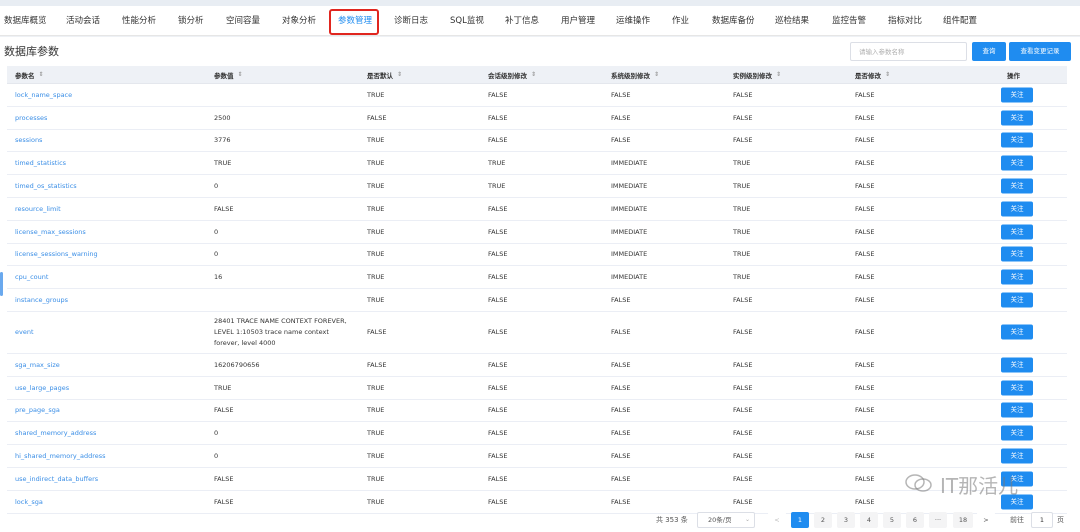 The height and width of the screenshot is (532, 1080). Describe the element at coordinates (216, 433) in the screenshot. I see `table-cell: 0` at that location.